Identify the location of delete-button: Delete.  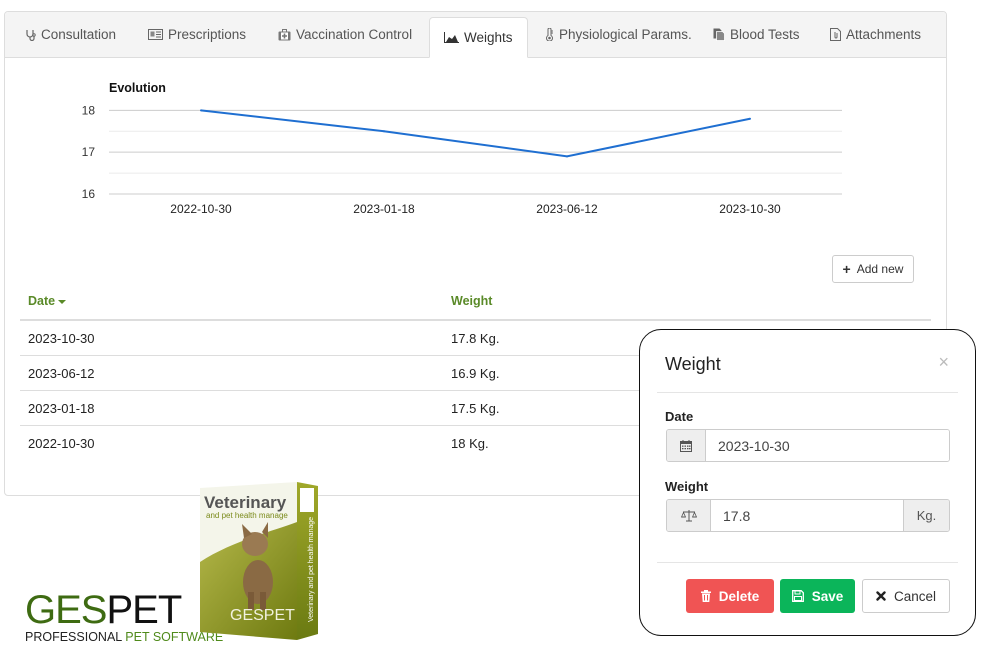
(730, 596).